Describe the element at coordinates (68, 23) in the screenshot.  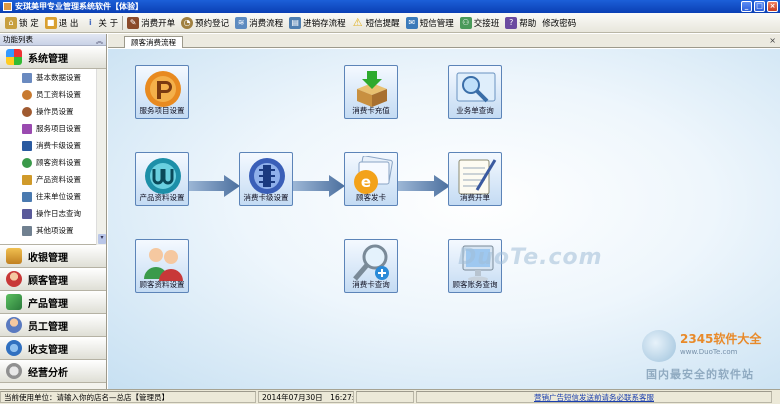
I see `exit-label: 退 出` at that location.